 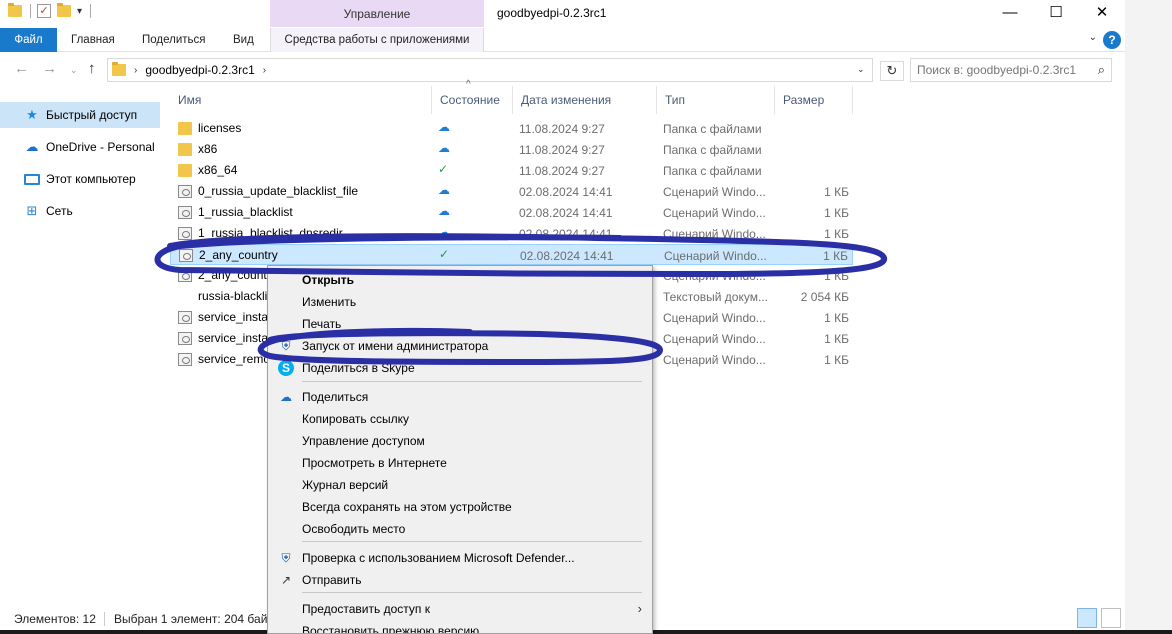 What do you see at coordinates (444, 232) in the screenshot?
I see `cloud-only-icon: ☁` at bounding box center [444, 232].